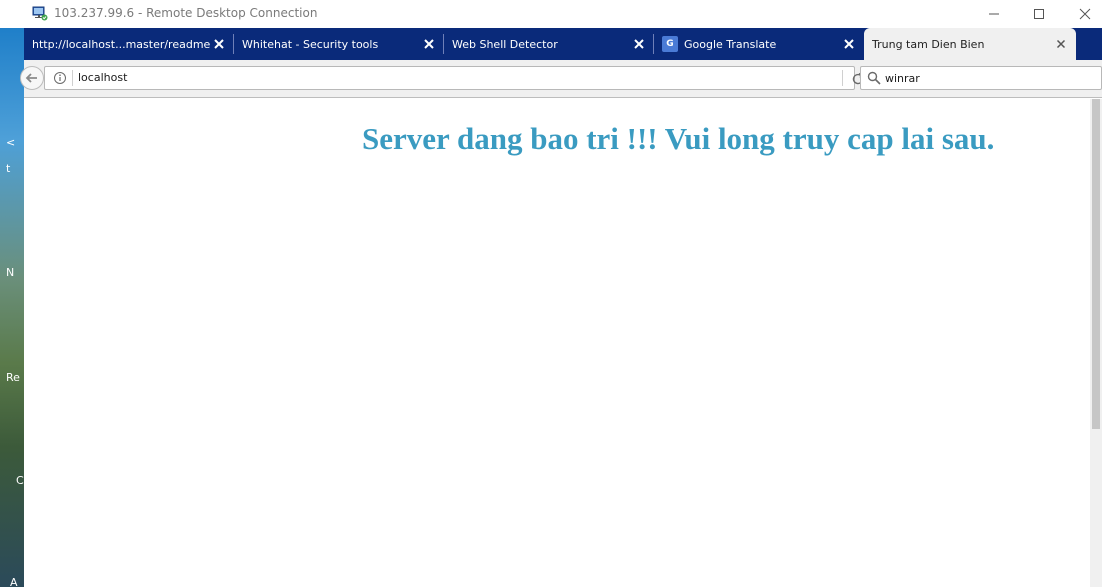  What do you see at coordinates (60, 78) in the screenshot?
I see `info-icon` at bounding box center [60, 78].